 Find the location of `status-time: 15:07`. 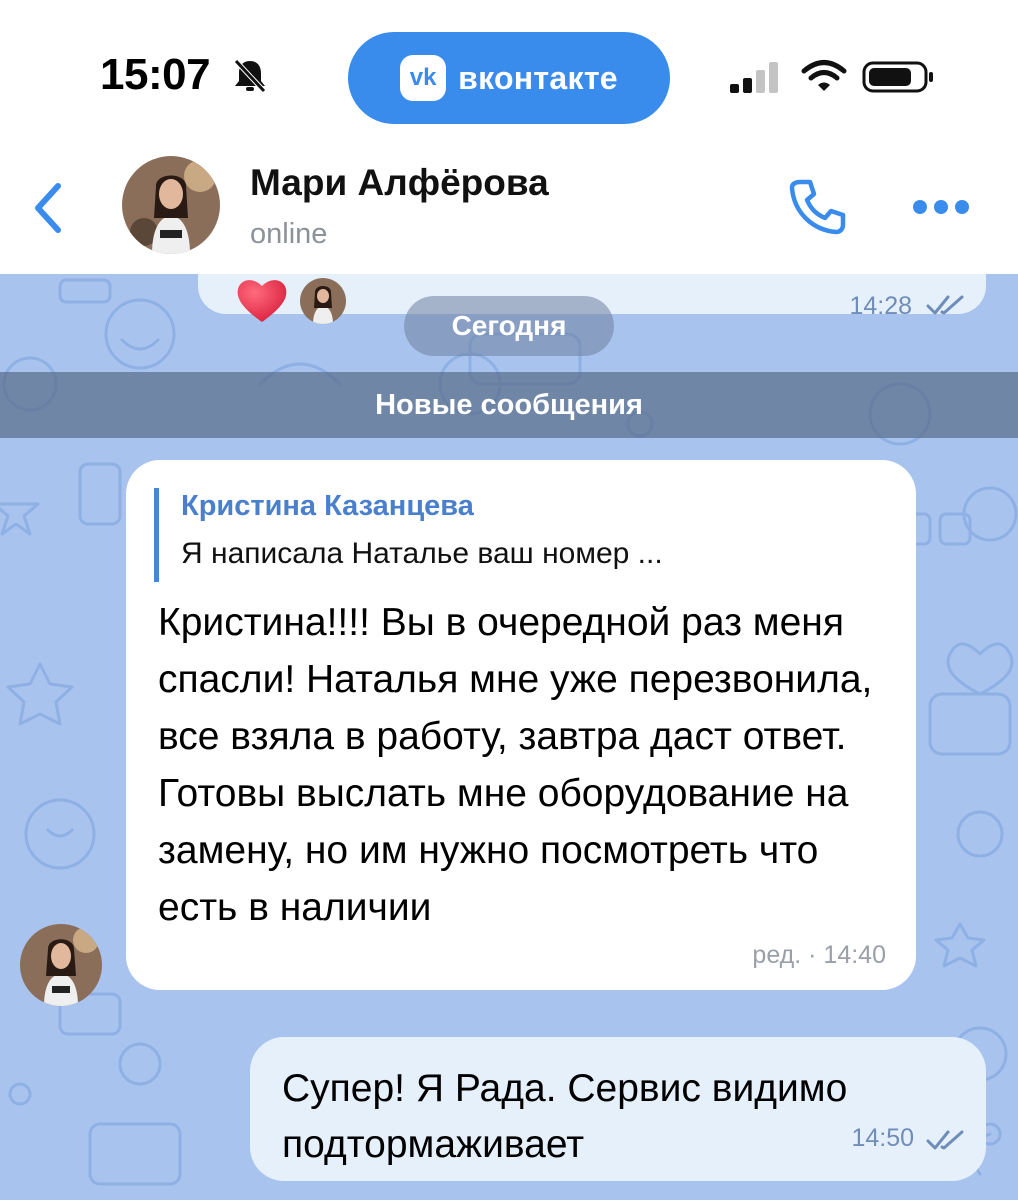

status-time: 15:07 is located at coordinates (155, 74).